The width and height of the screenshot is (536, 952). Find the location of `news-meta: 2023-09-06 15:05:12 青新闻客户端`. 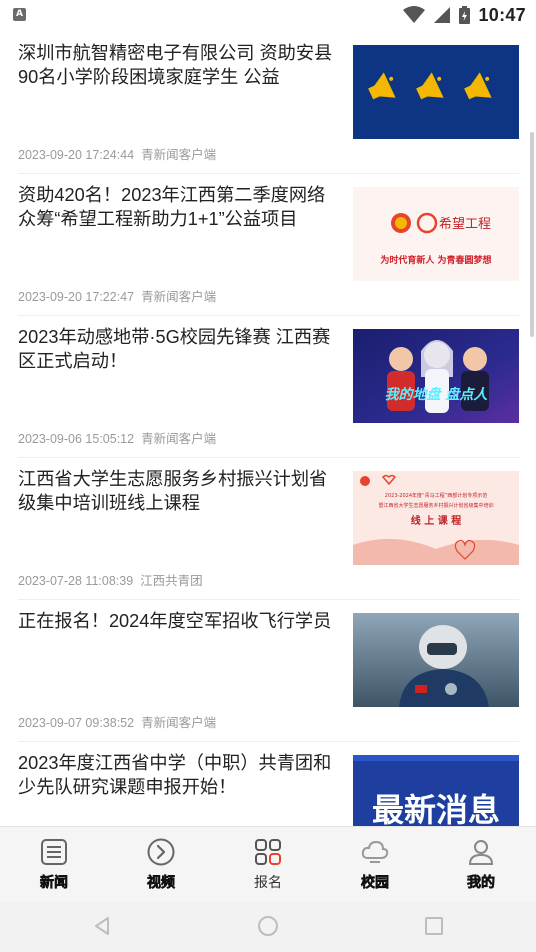

news-meta: 2023-09-06 15:05:12 青新闻客户端 is located at coordinates (117, 437).